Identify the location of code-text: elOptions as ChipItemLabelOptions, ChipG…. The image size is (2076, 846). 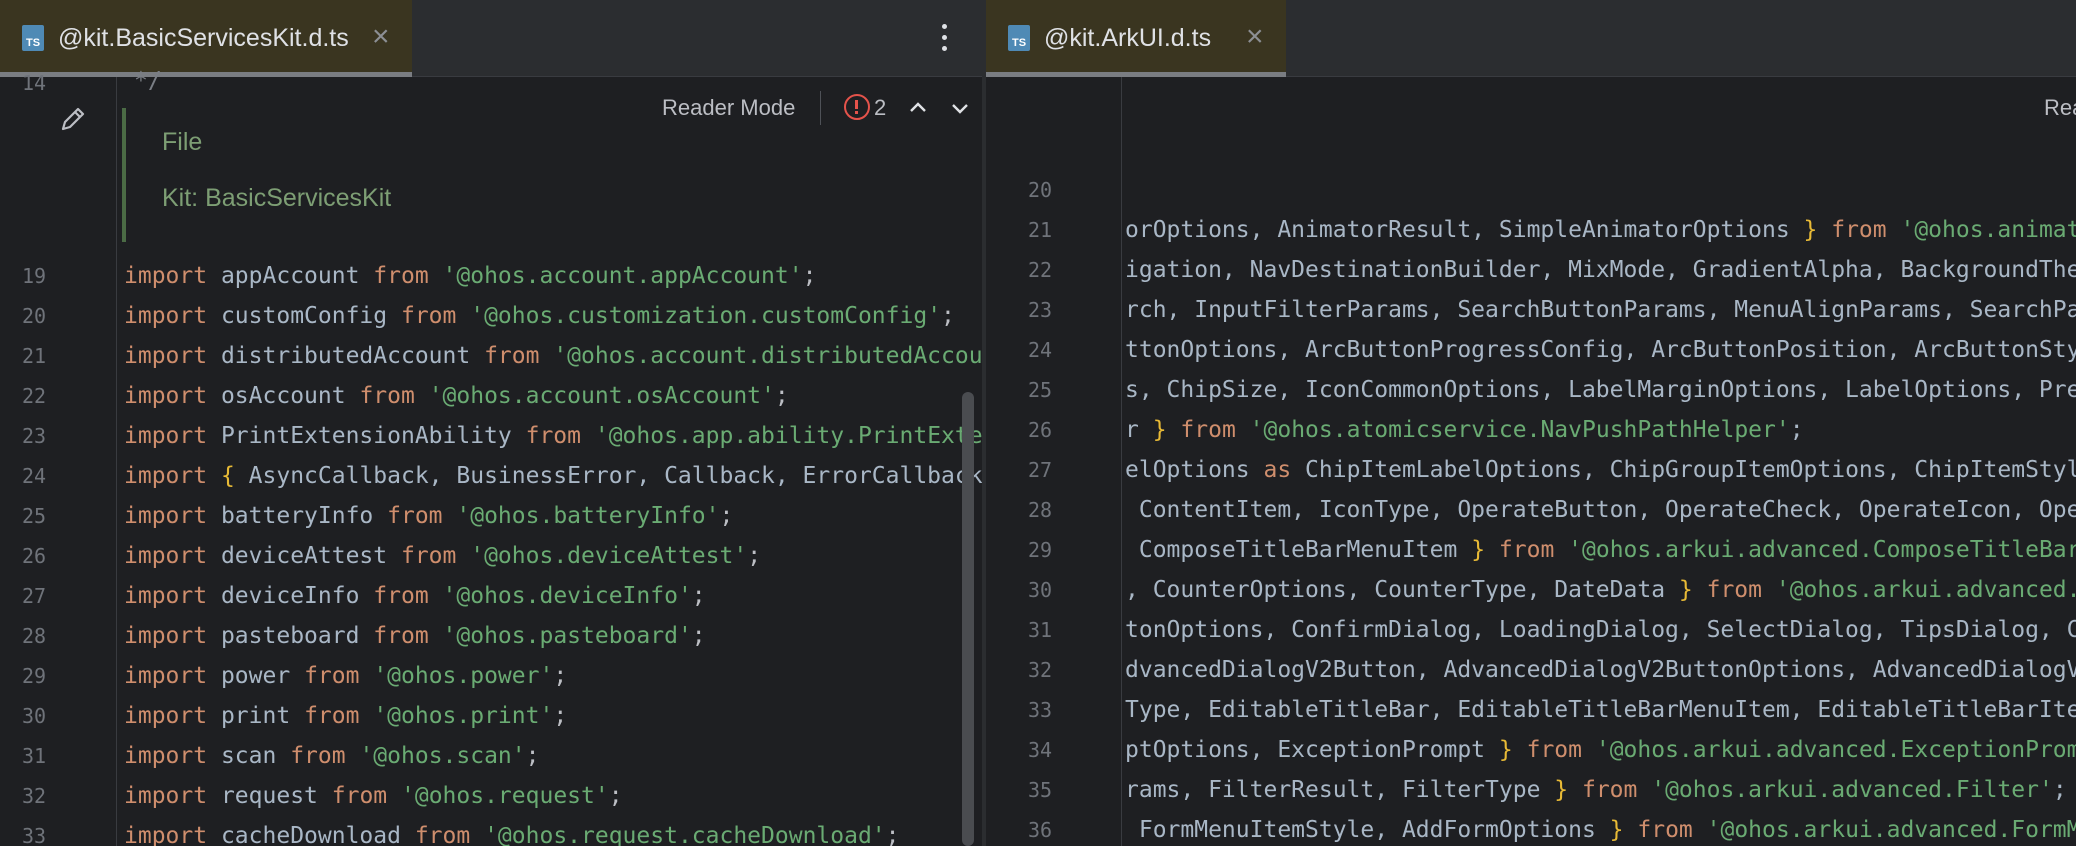
(1600, 470).